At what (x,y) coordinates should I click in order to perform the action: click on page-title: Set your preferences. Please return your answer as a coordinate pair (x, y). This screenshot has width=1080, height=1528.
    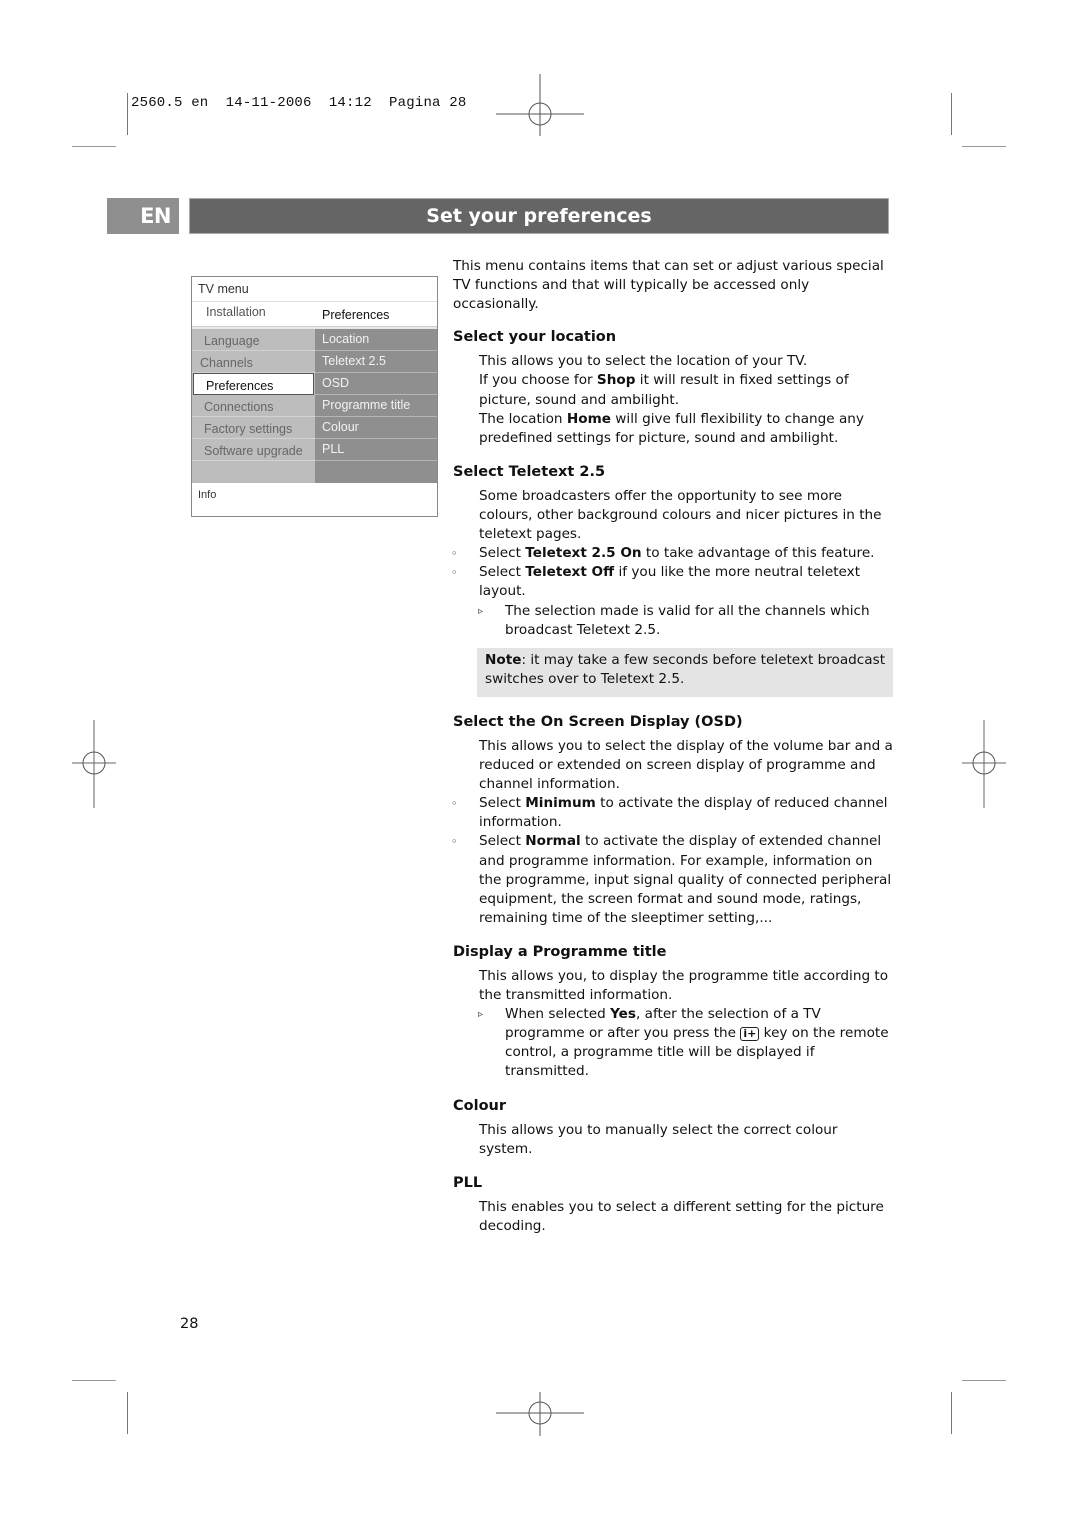
    Looking at the image, I should click on (539, 216).